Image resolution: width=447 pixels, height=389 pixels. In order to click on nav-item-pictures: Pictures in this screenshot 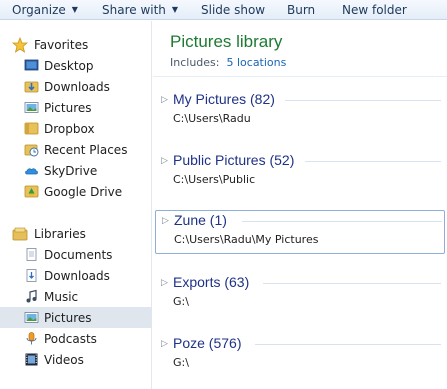, I will do `click(76, 107)`.